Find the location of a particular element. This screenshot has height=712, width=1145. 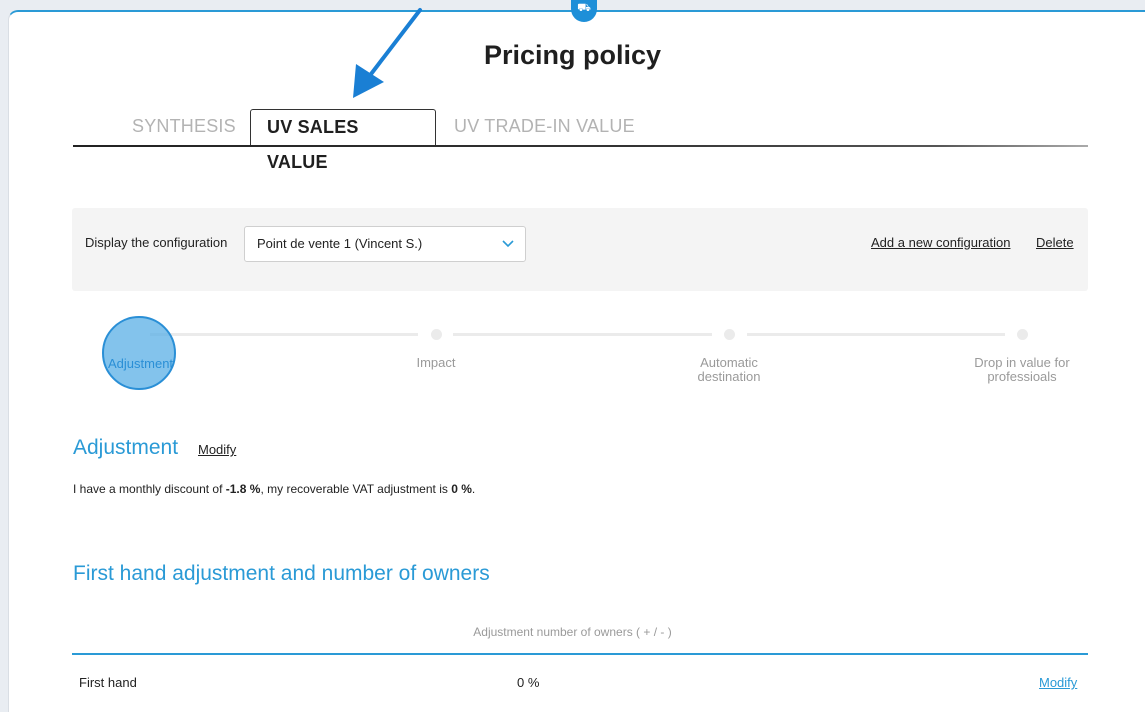

desc-text: . is located at coordinates (473, 489).